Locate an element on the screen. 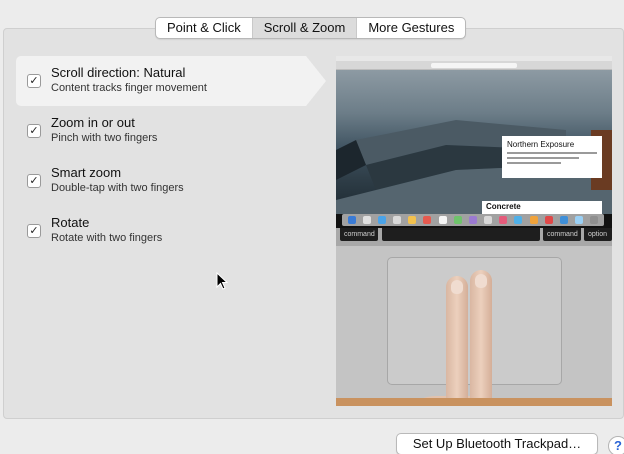 The height and width of the screenshot is (454, 624). option-description: Rotate with two fingers is located at coordinates (107, 238).